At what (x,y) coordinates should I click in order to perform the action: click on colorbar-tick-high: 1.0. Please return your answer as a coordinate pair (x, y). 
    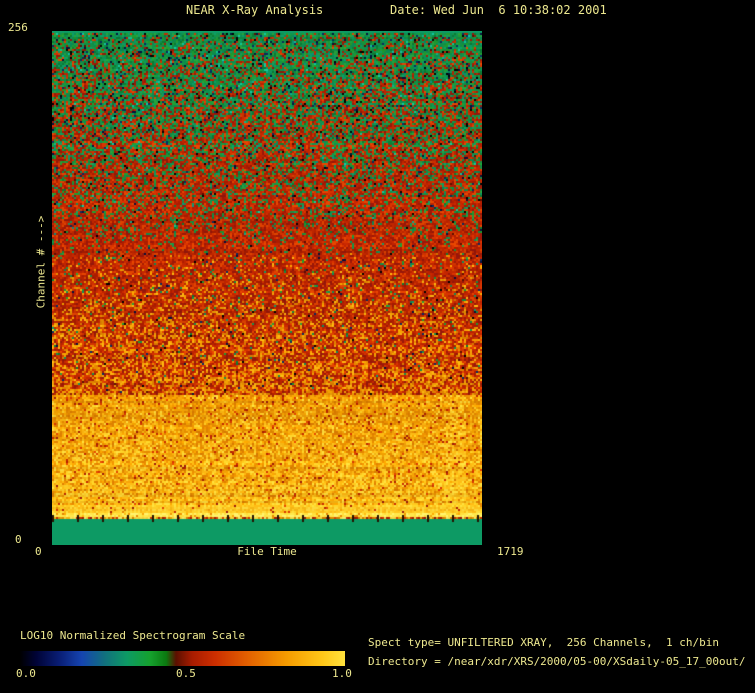
    Looking at the image, I should click on (342, 673).